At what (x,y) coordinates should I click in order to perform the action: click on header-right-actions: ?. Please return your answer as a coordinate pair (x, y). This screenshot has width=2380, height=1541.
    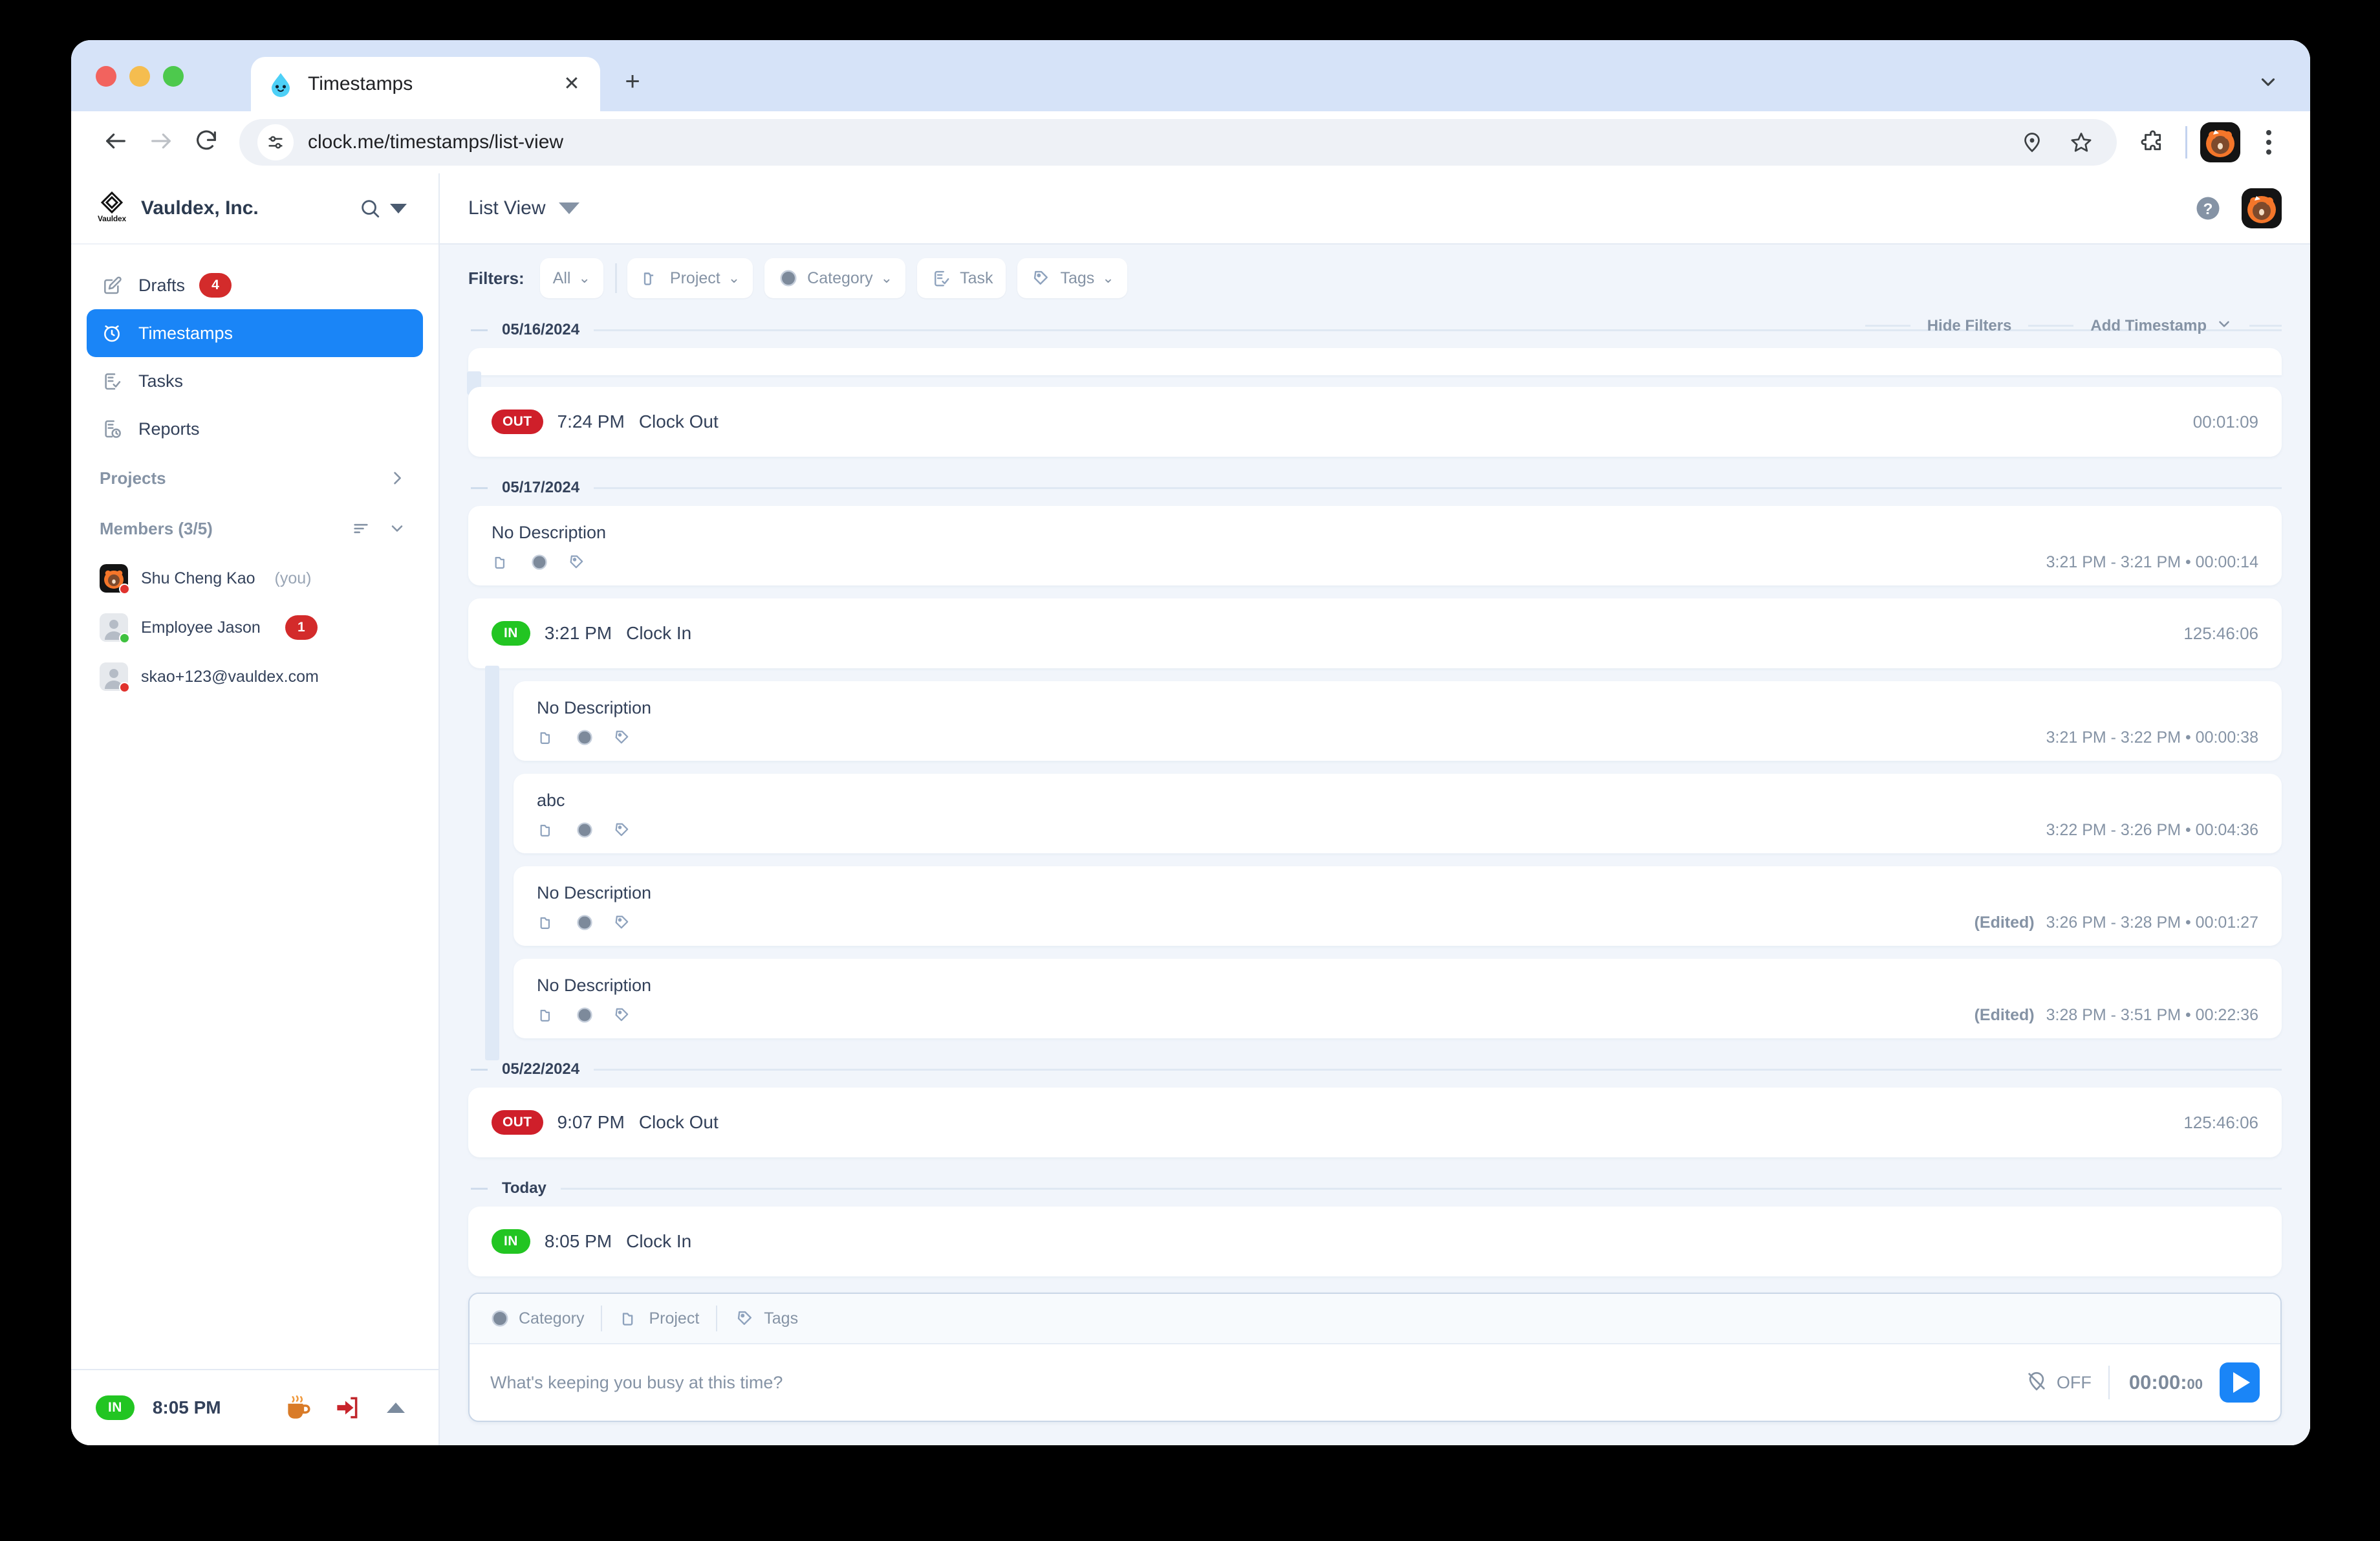
    Looking at the image, I should click on (2238, 208).